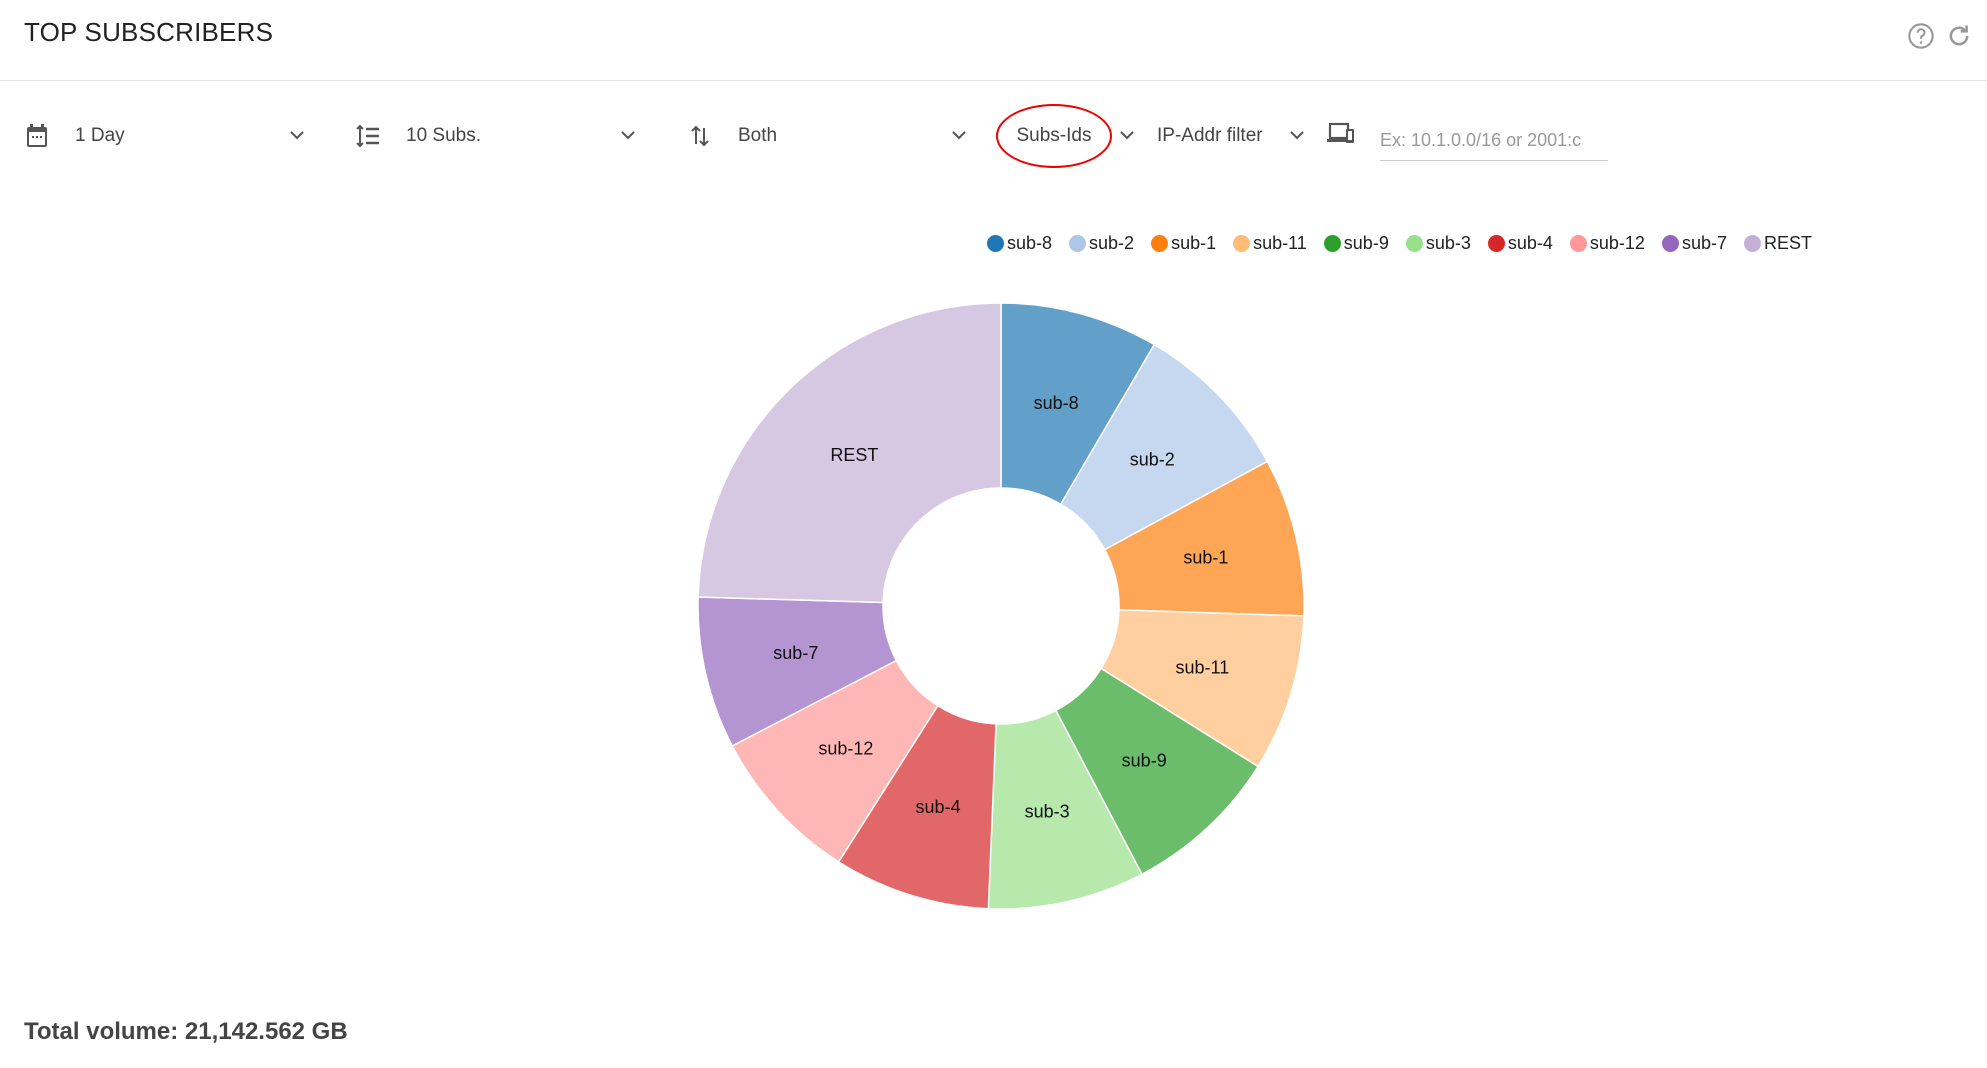  Describe the element at coordinates (845, 748) in the screenshot. I see `slice-label: sub-12` at that location.